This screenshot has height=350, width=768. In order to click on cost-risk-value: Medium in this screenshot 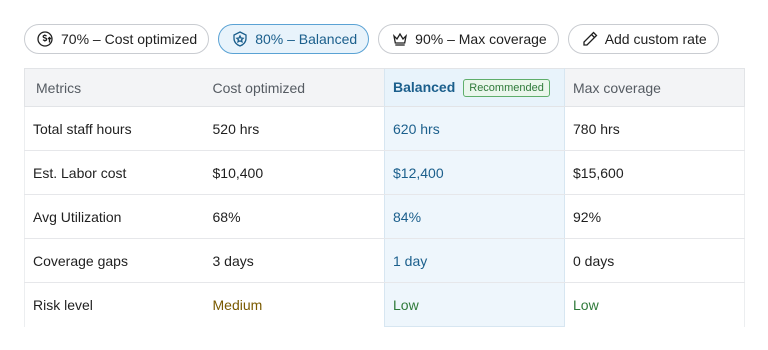, I will do `click(237, 304)`.